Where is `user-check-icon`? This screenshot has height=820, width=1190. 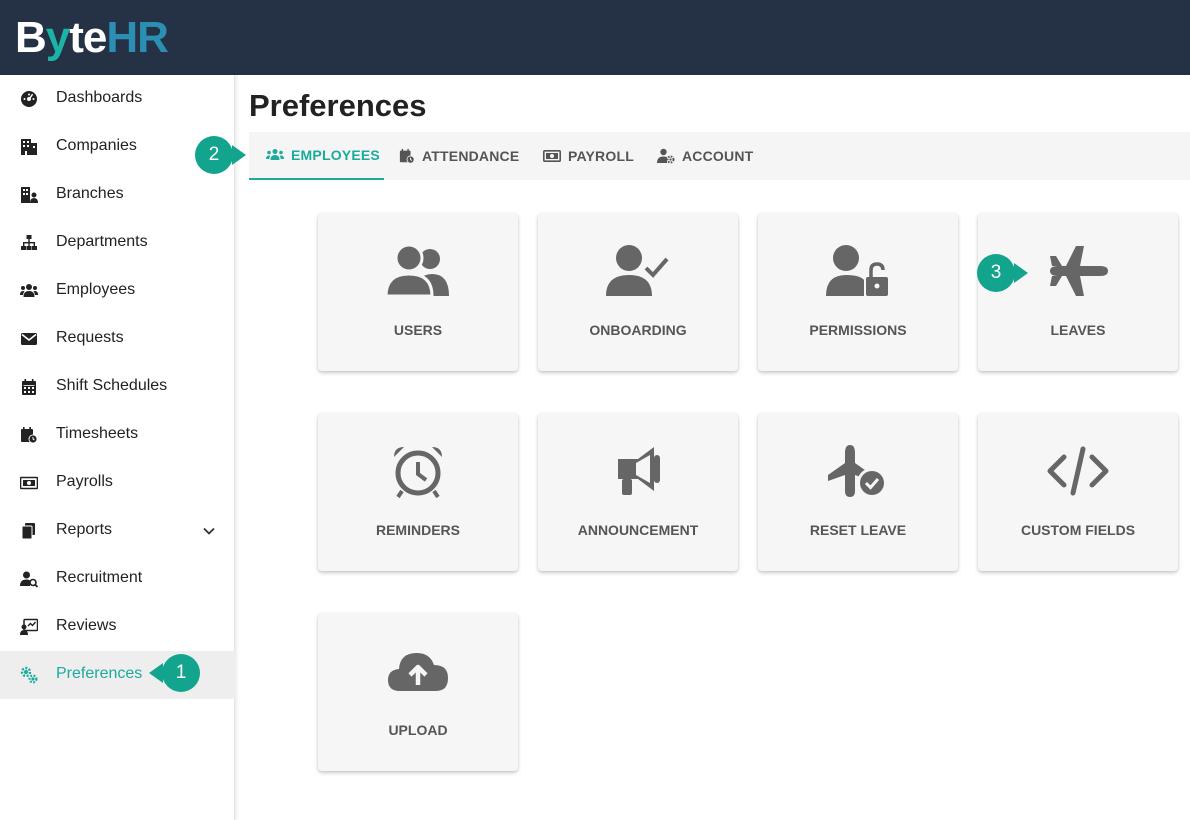
user-check-icon is located at coordinates (637, 270).